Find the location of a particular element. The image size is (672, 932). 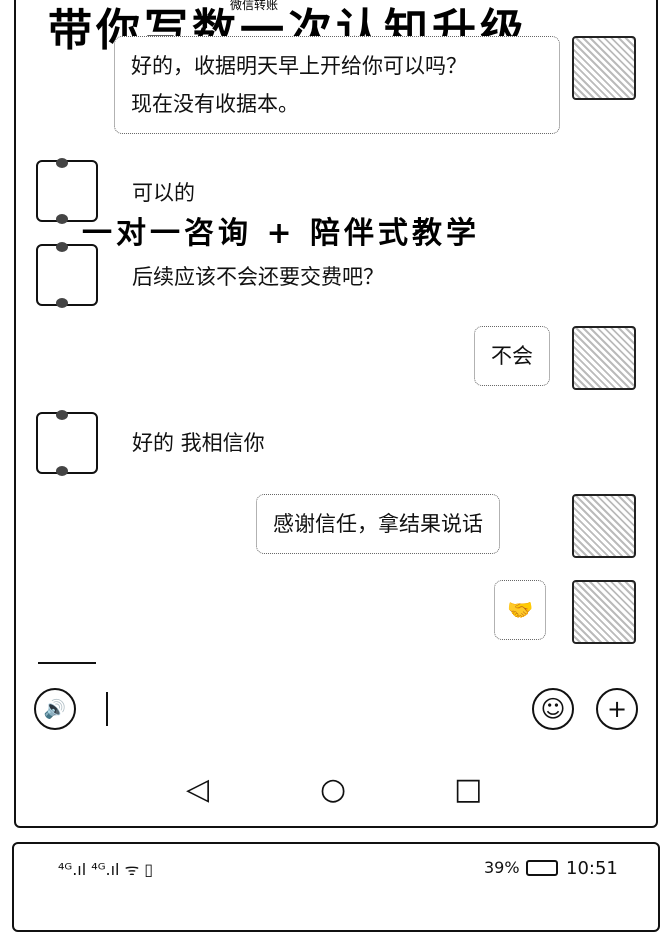

message-text: 好的 我相信你 is located at coordinates (198, 443).